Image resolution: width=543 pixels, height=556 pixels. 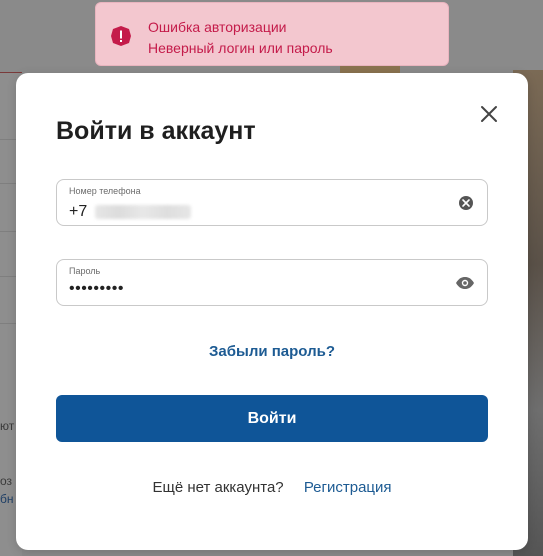 I want to click on modal-title: Войти в аккаунт, so click(x=156, y=131).